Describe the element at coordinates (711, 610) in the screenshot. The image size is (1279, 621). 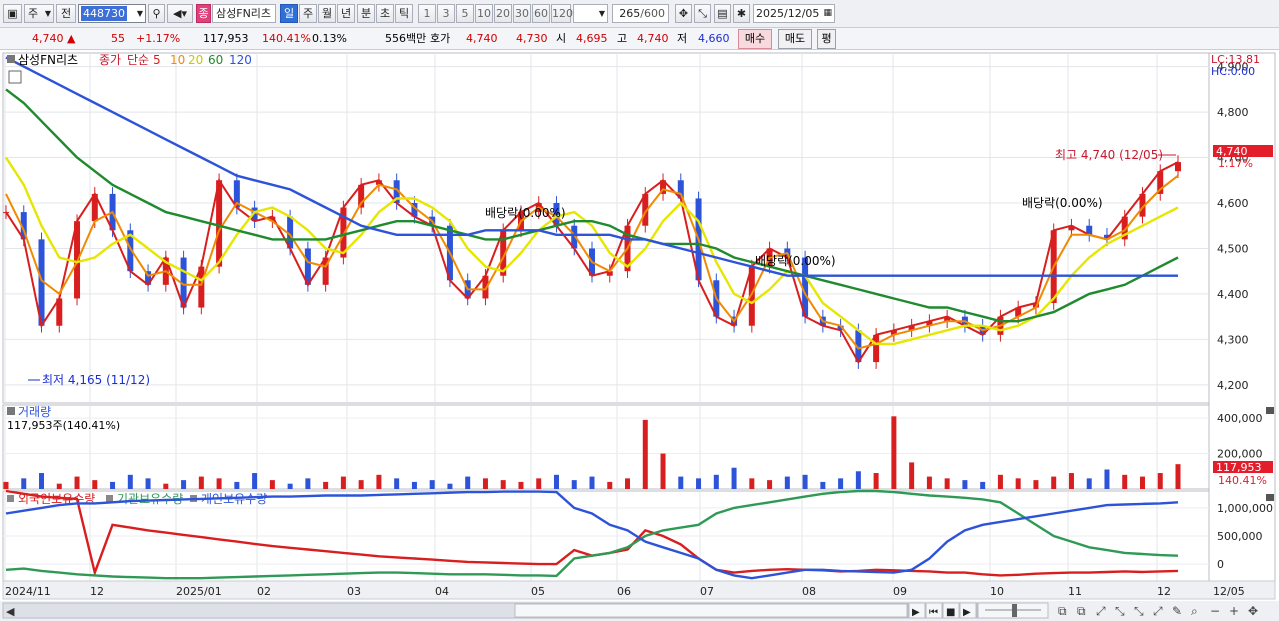
I see `scrollbar-thumb` at that location.